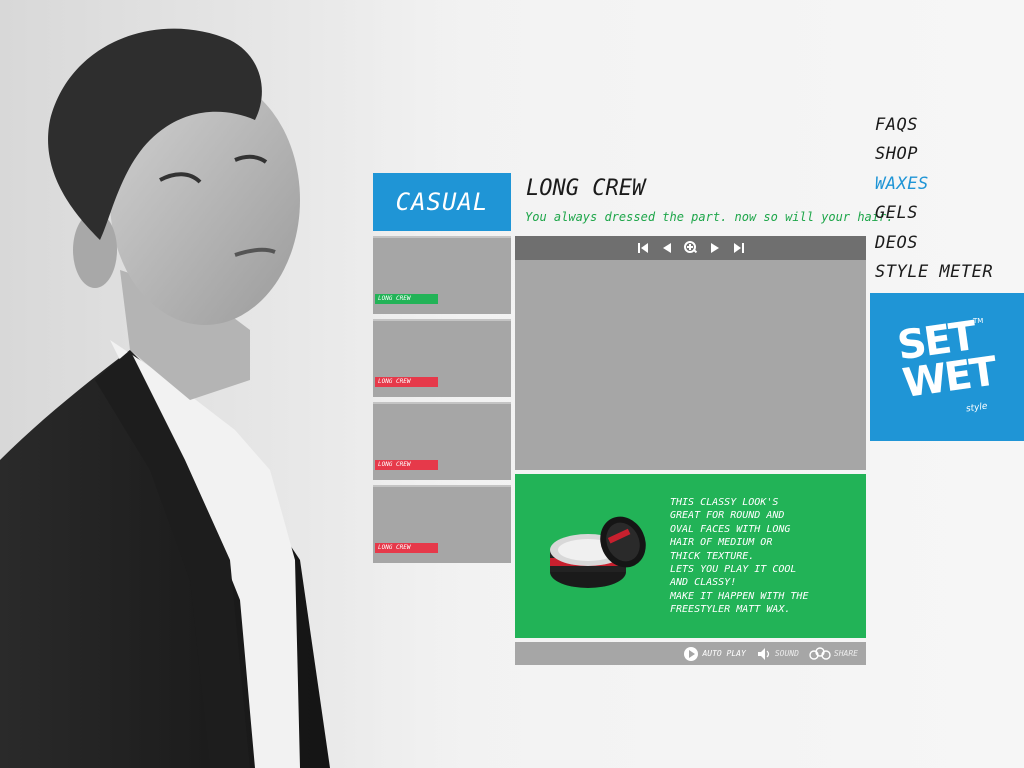  What do you see at coordinates (739, 248) in the screenshot?
I see `last-icon` at bounding box center [739, 248].